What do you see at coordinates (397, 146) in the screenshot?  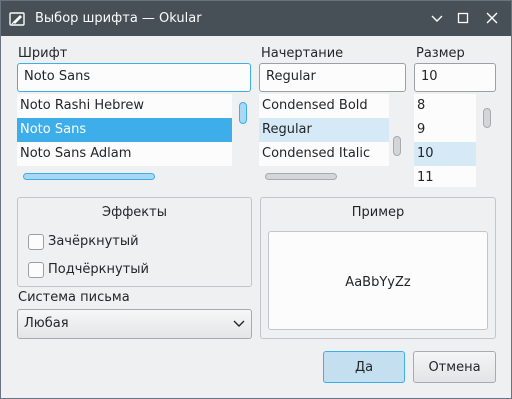 I see `style-list-vertical-scrollbar` at bounding box center [397, 146].